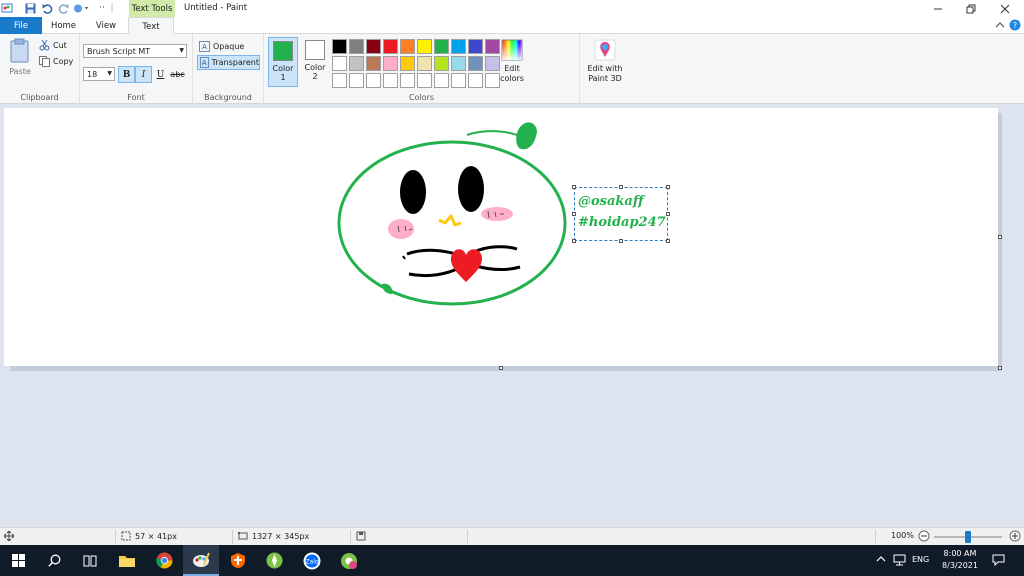  I want to click on italic-button: I, so click(143, 74).